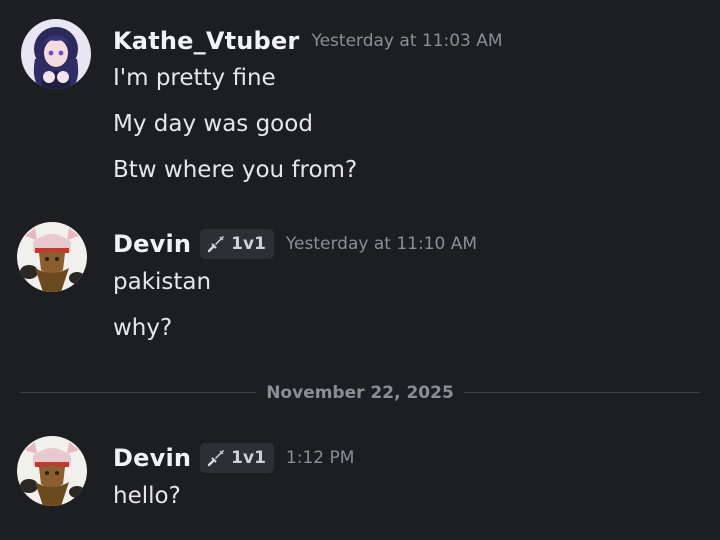  Describe the element at coordinates (308, 41) in the screenshot. I see `message-header: Kathe_Vtuber Yesterday at 11:03 AM` at that location.